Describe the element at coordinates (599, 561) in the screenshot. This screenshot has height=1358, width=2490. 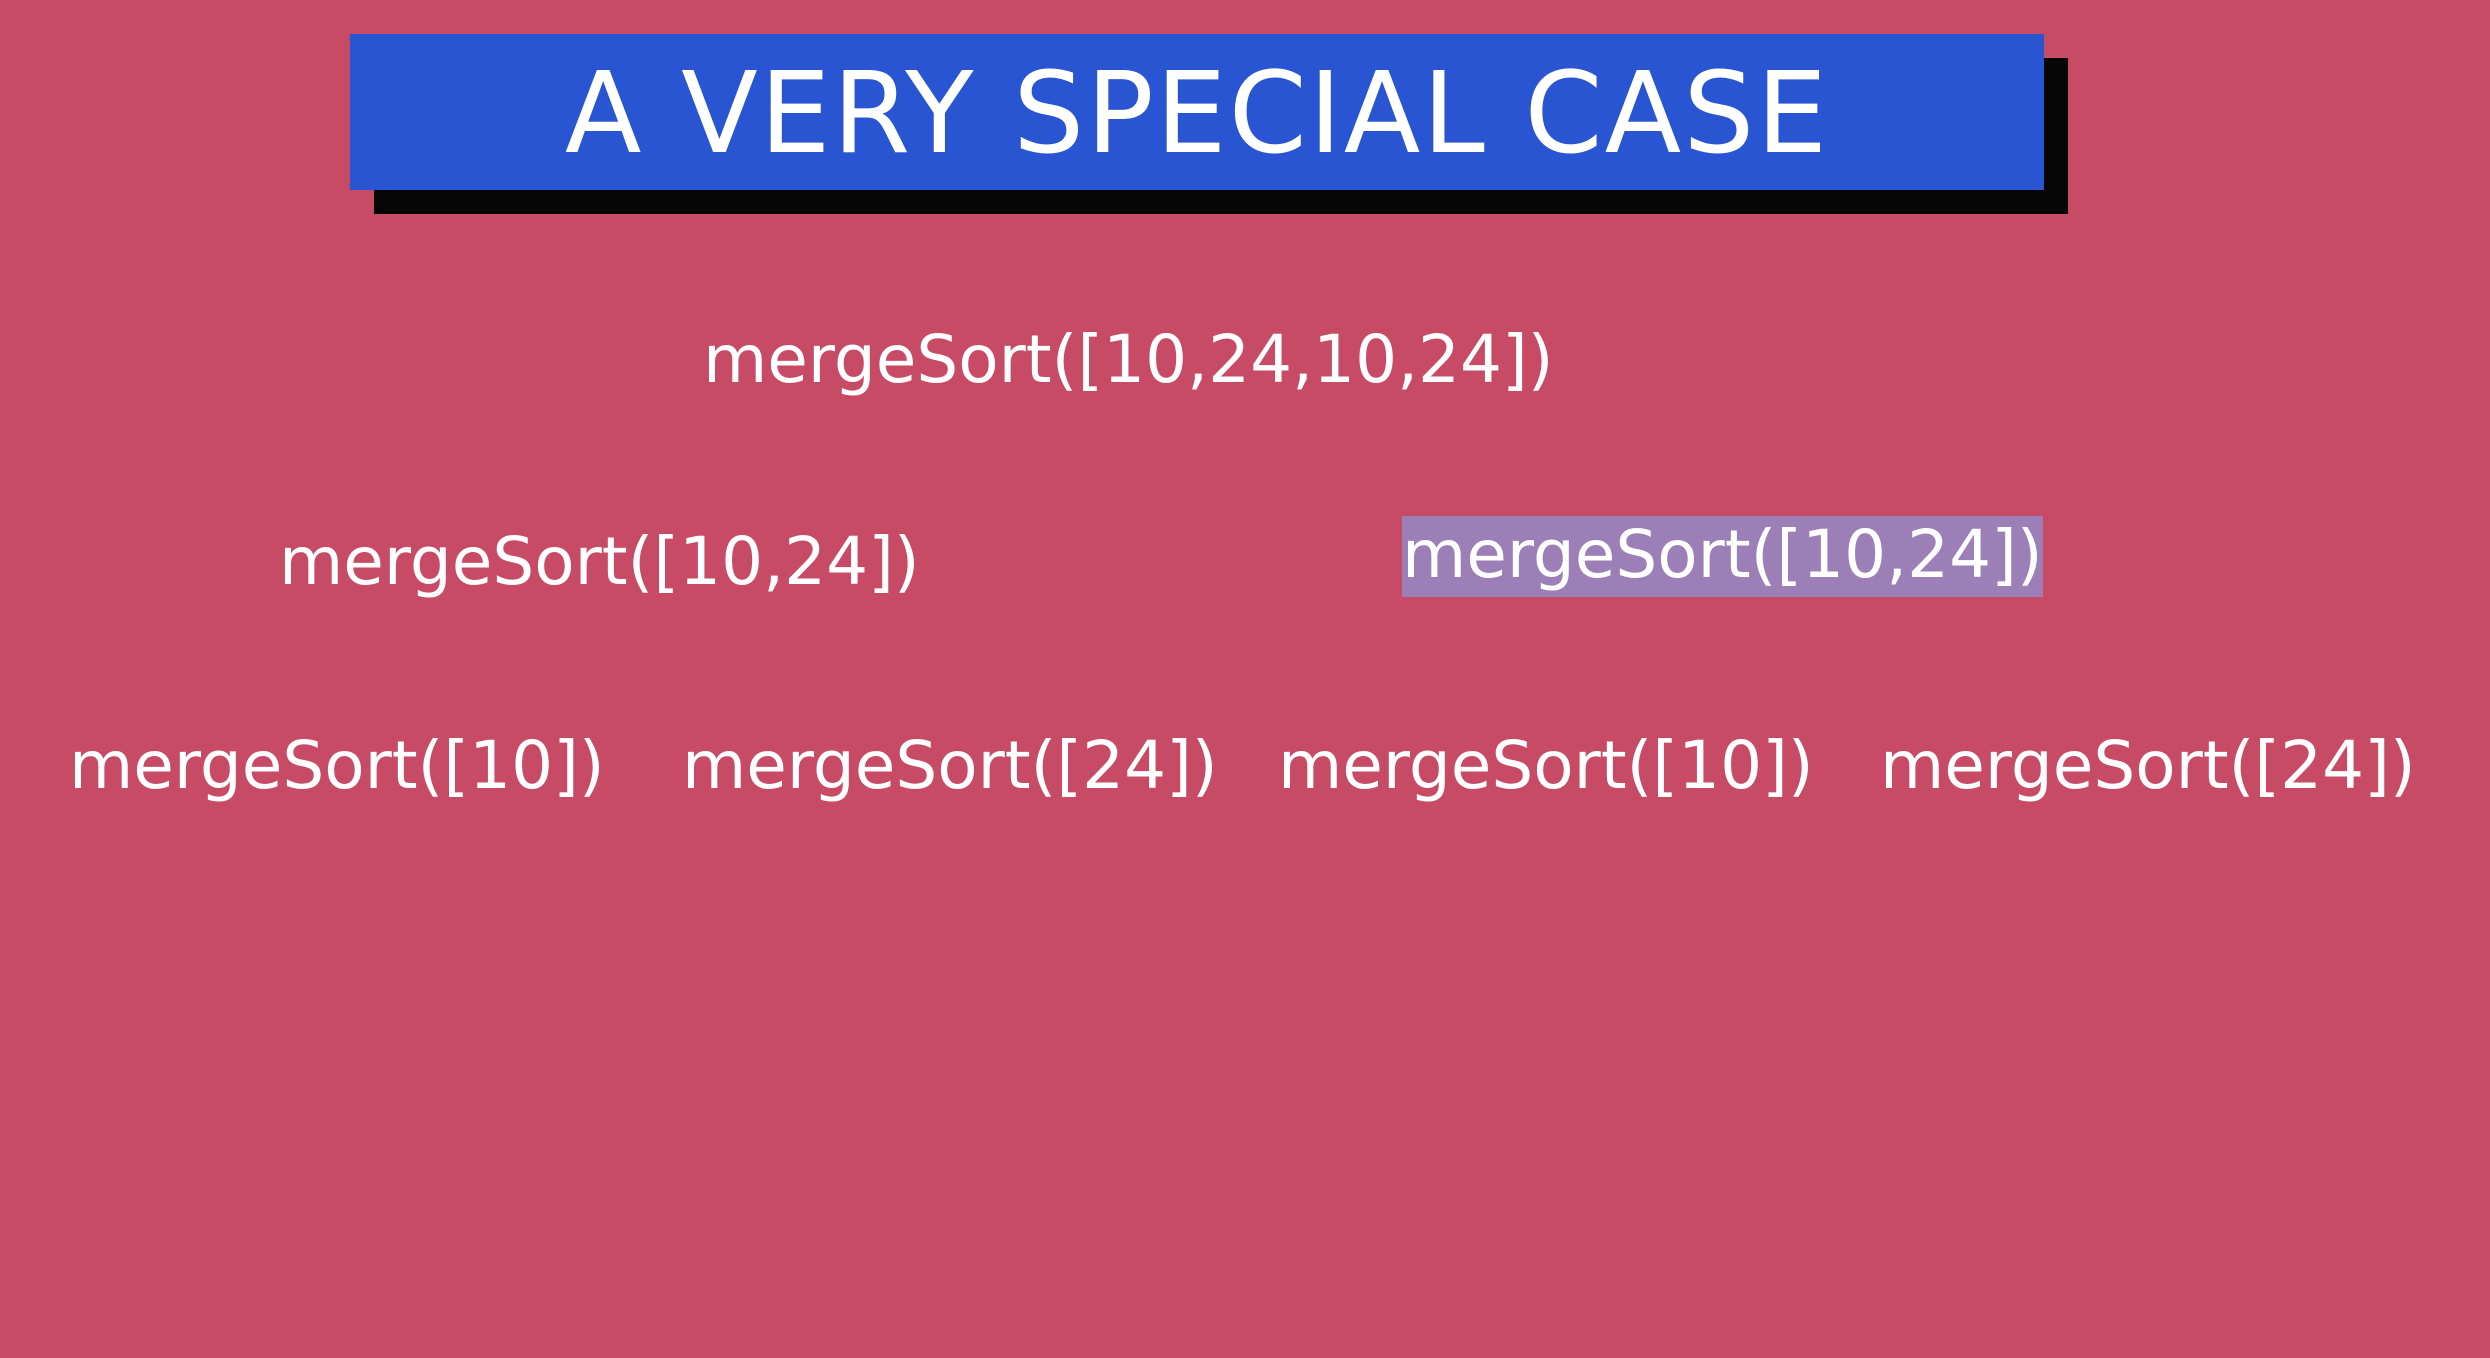
I see `left-merge-sort-call: mergeSort([10,24])` at that location.